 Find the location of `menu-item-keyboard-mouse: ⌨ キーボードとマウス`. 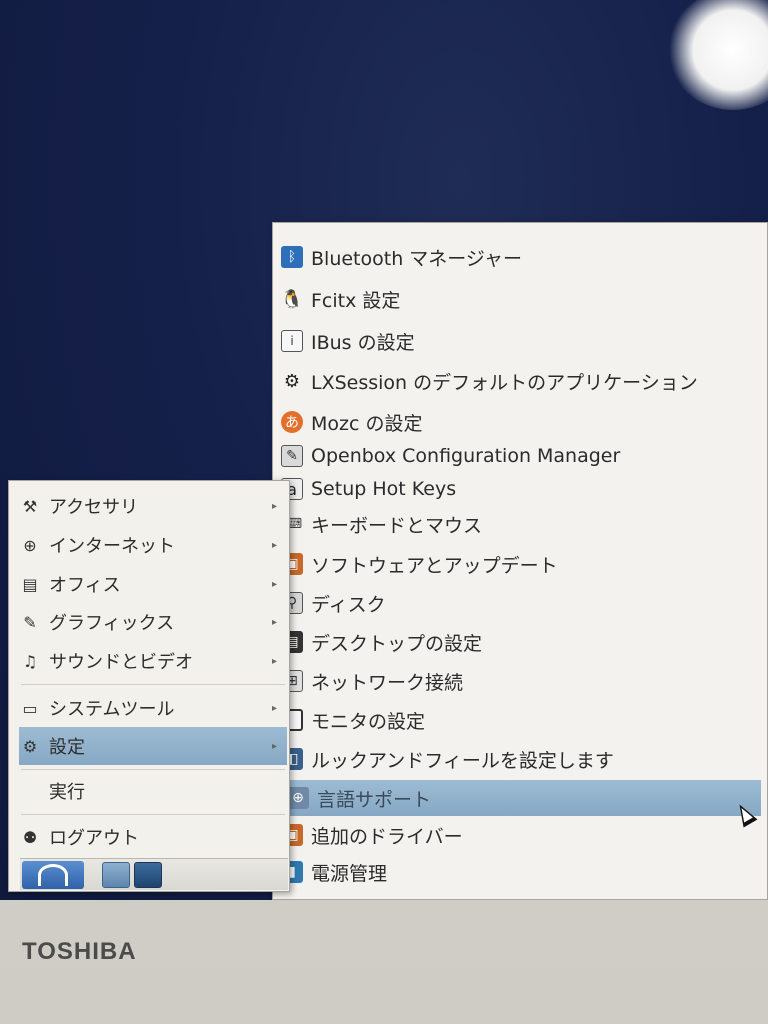

menu-item-keyboard-mouse: ⌨ キーボードとマウス is located at coordinates (521, 524).